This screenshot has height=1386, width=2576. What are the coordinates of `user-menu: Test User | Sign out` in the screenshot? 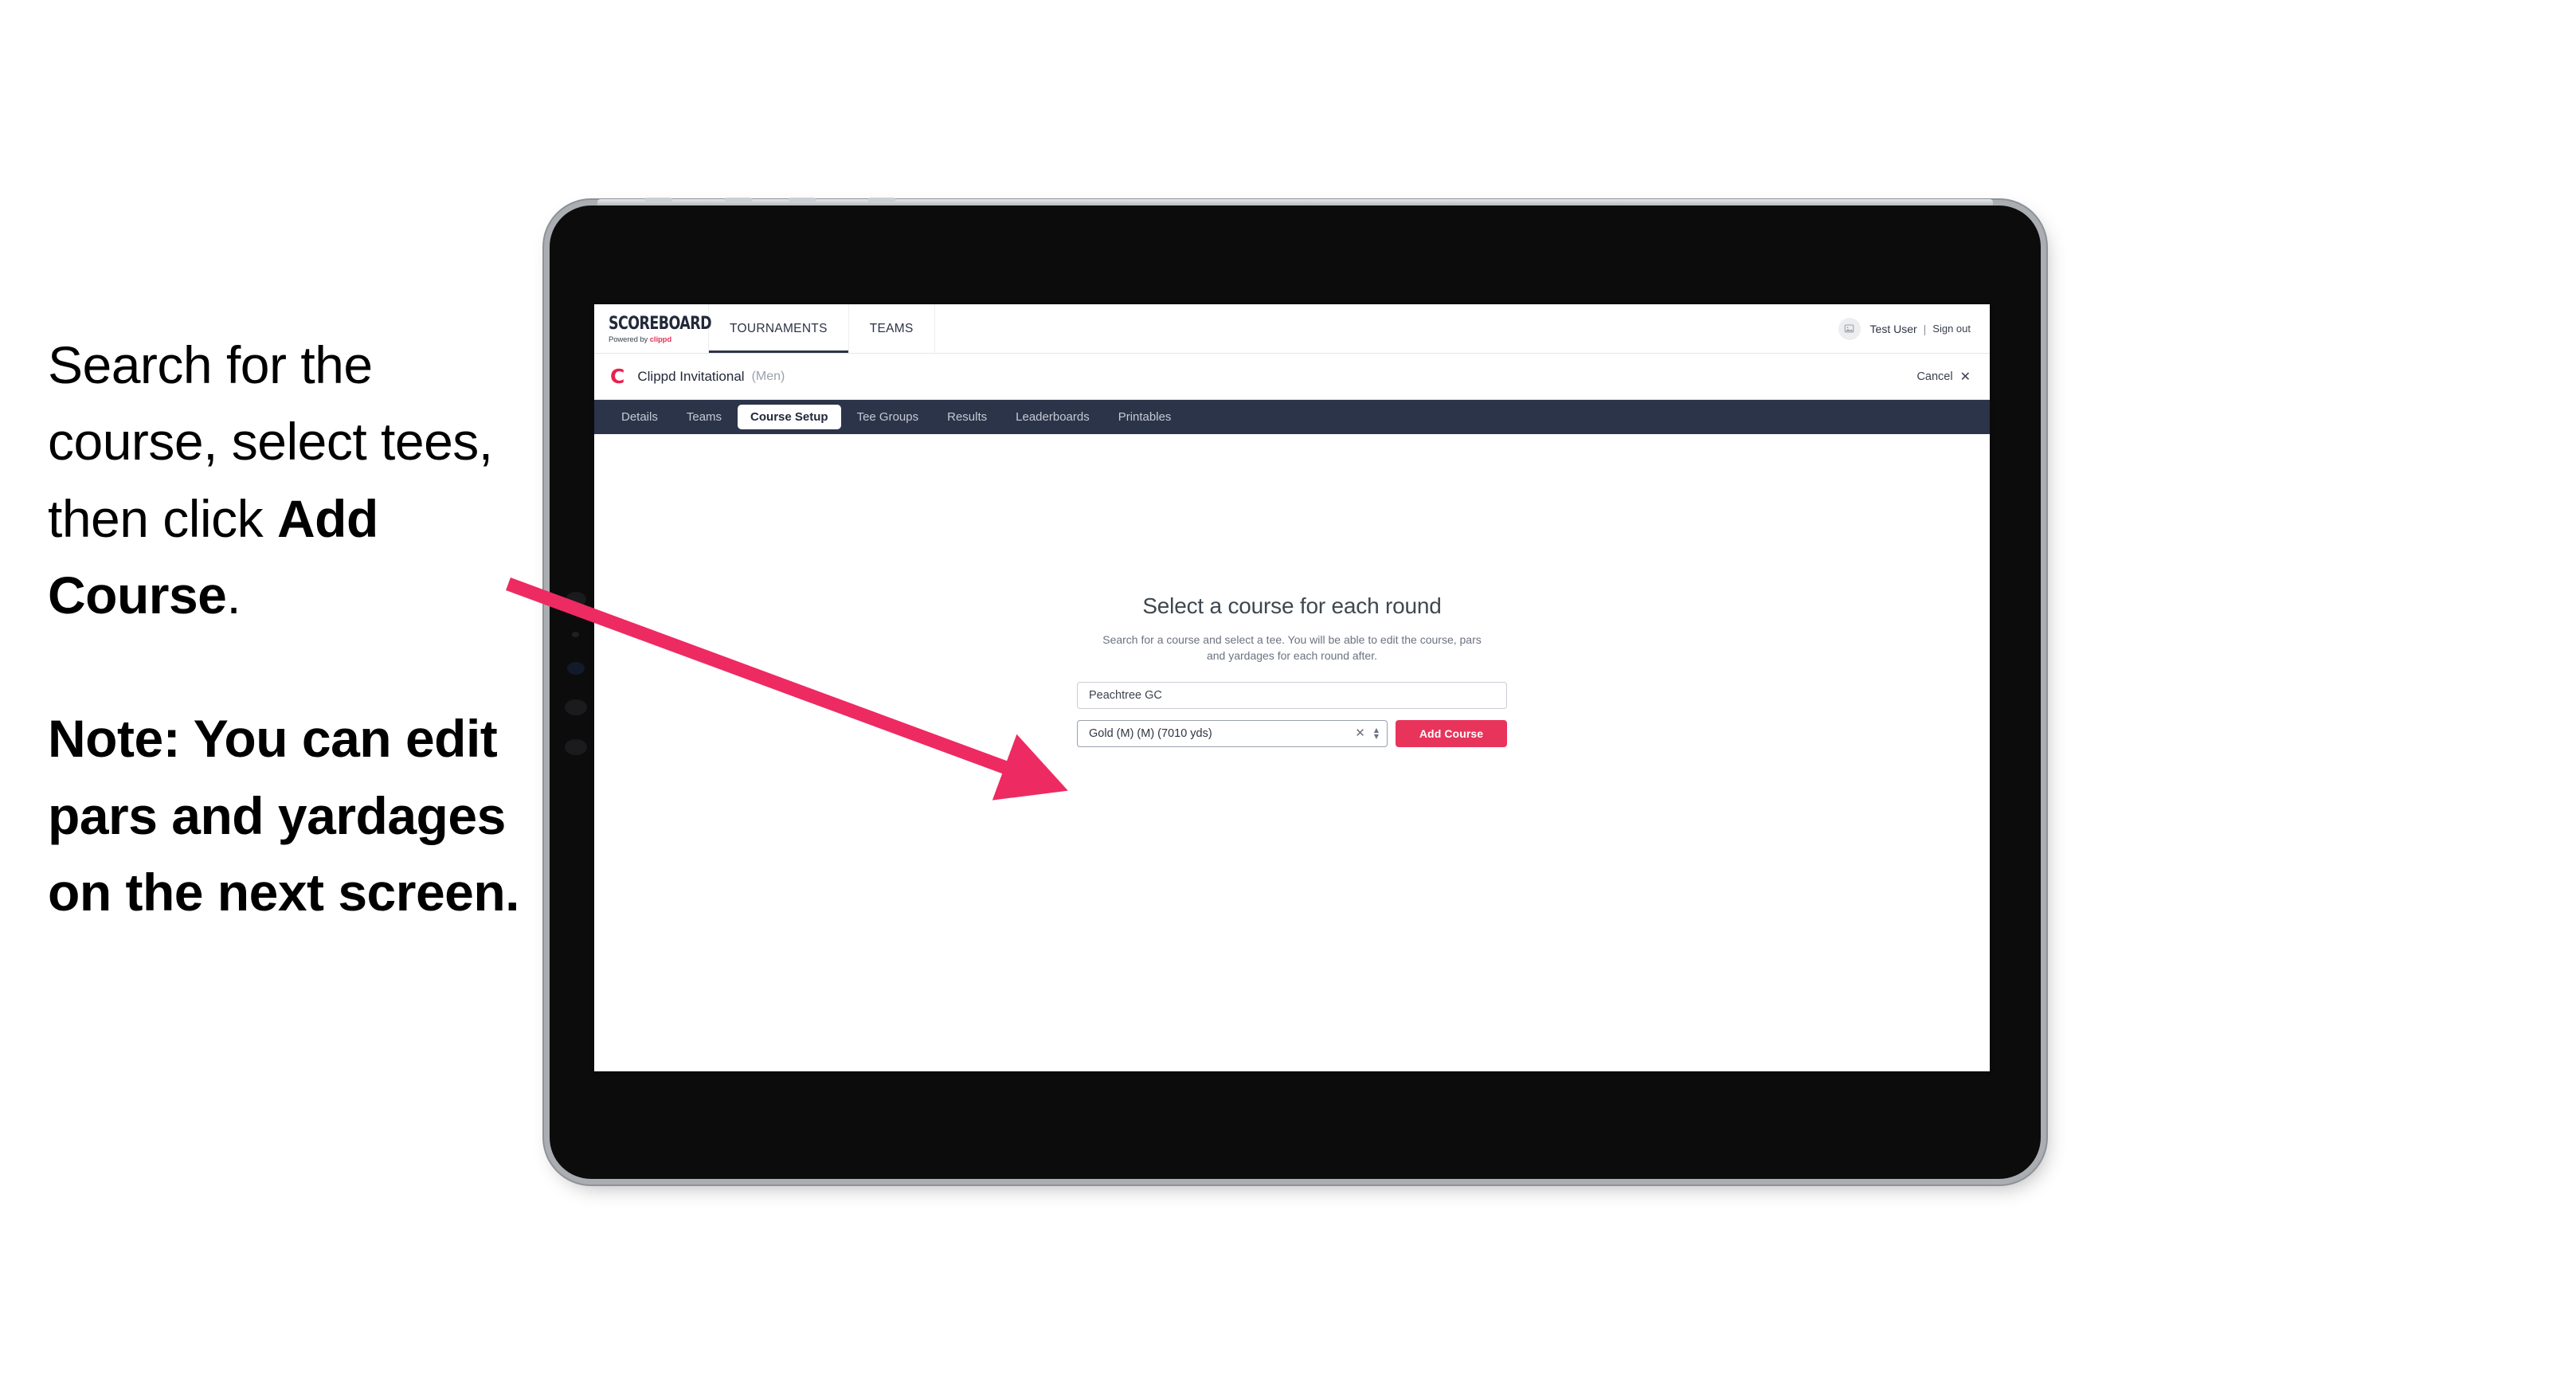 It's located at (1914, 328).